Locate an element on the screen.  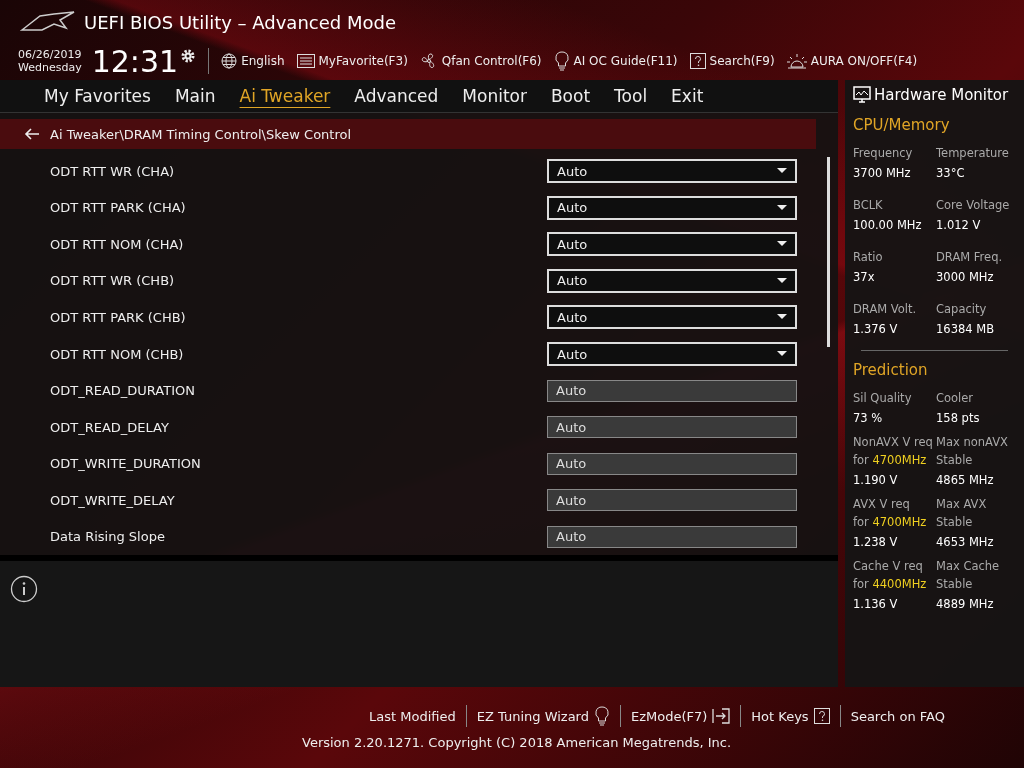
metric-label: DRAM Freq. is located at coordinates (970, 257).